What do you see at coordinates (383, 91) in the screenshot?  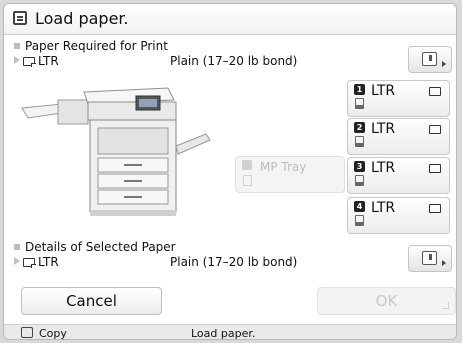 I see `drawer-1-size: LTR` at bounding box center [383, 91].